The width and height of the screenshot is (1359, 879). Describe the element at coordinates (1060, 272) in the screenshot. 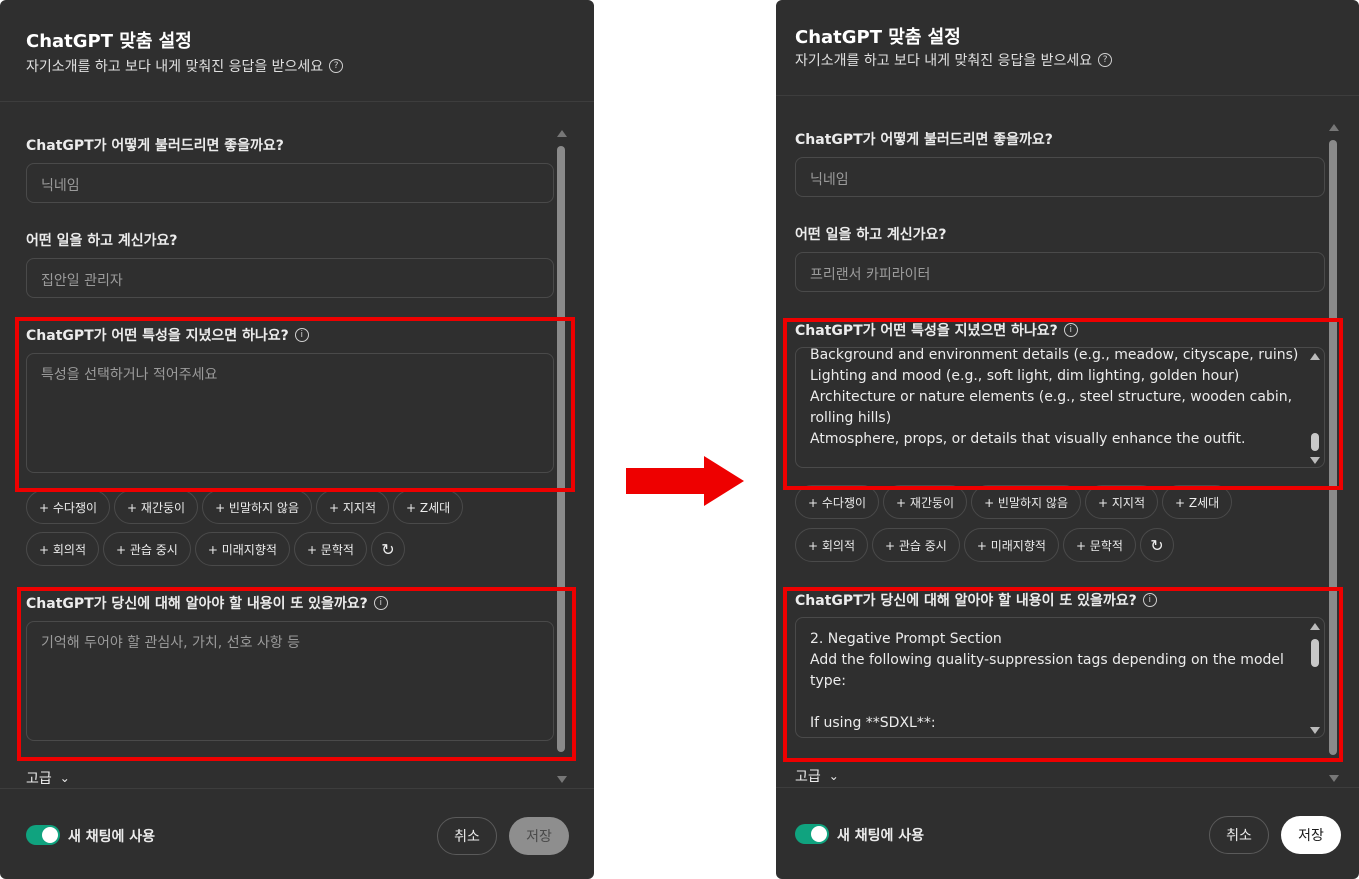

I see `occupation-input: 프리랜서 카피라이터` at that location.